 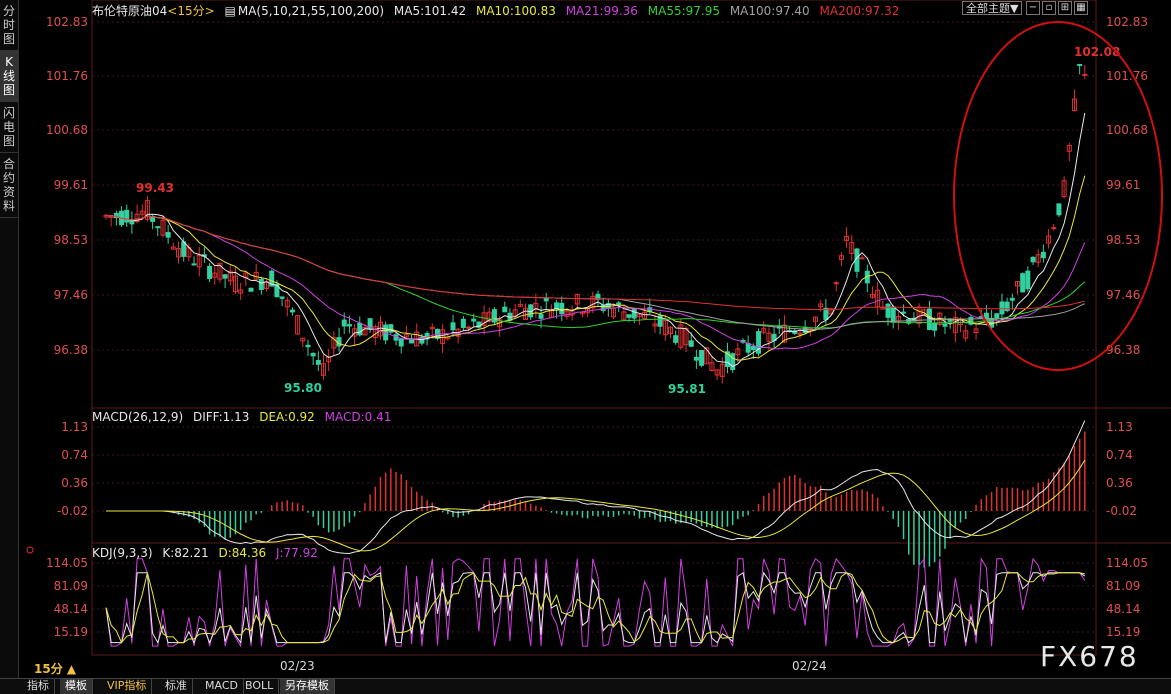 I want to click on sidebar-label: 分时图, so click(x=8, y=25).